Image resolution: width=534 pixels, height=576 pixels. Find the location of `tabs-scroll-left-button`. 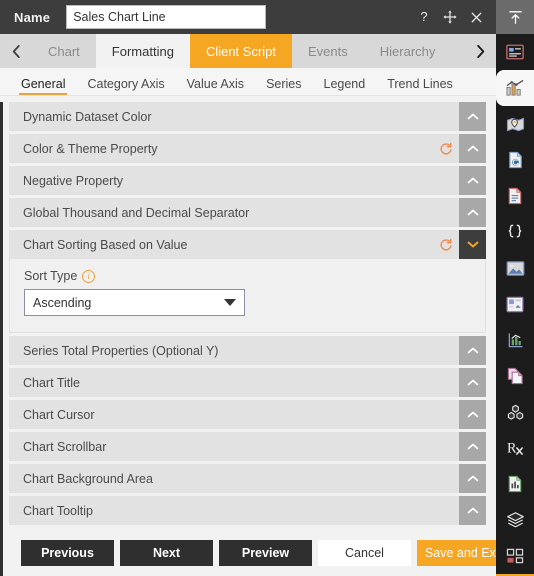

tabs-scroll-left-button is located at coordinates (16, 51).